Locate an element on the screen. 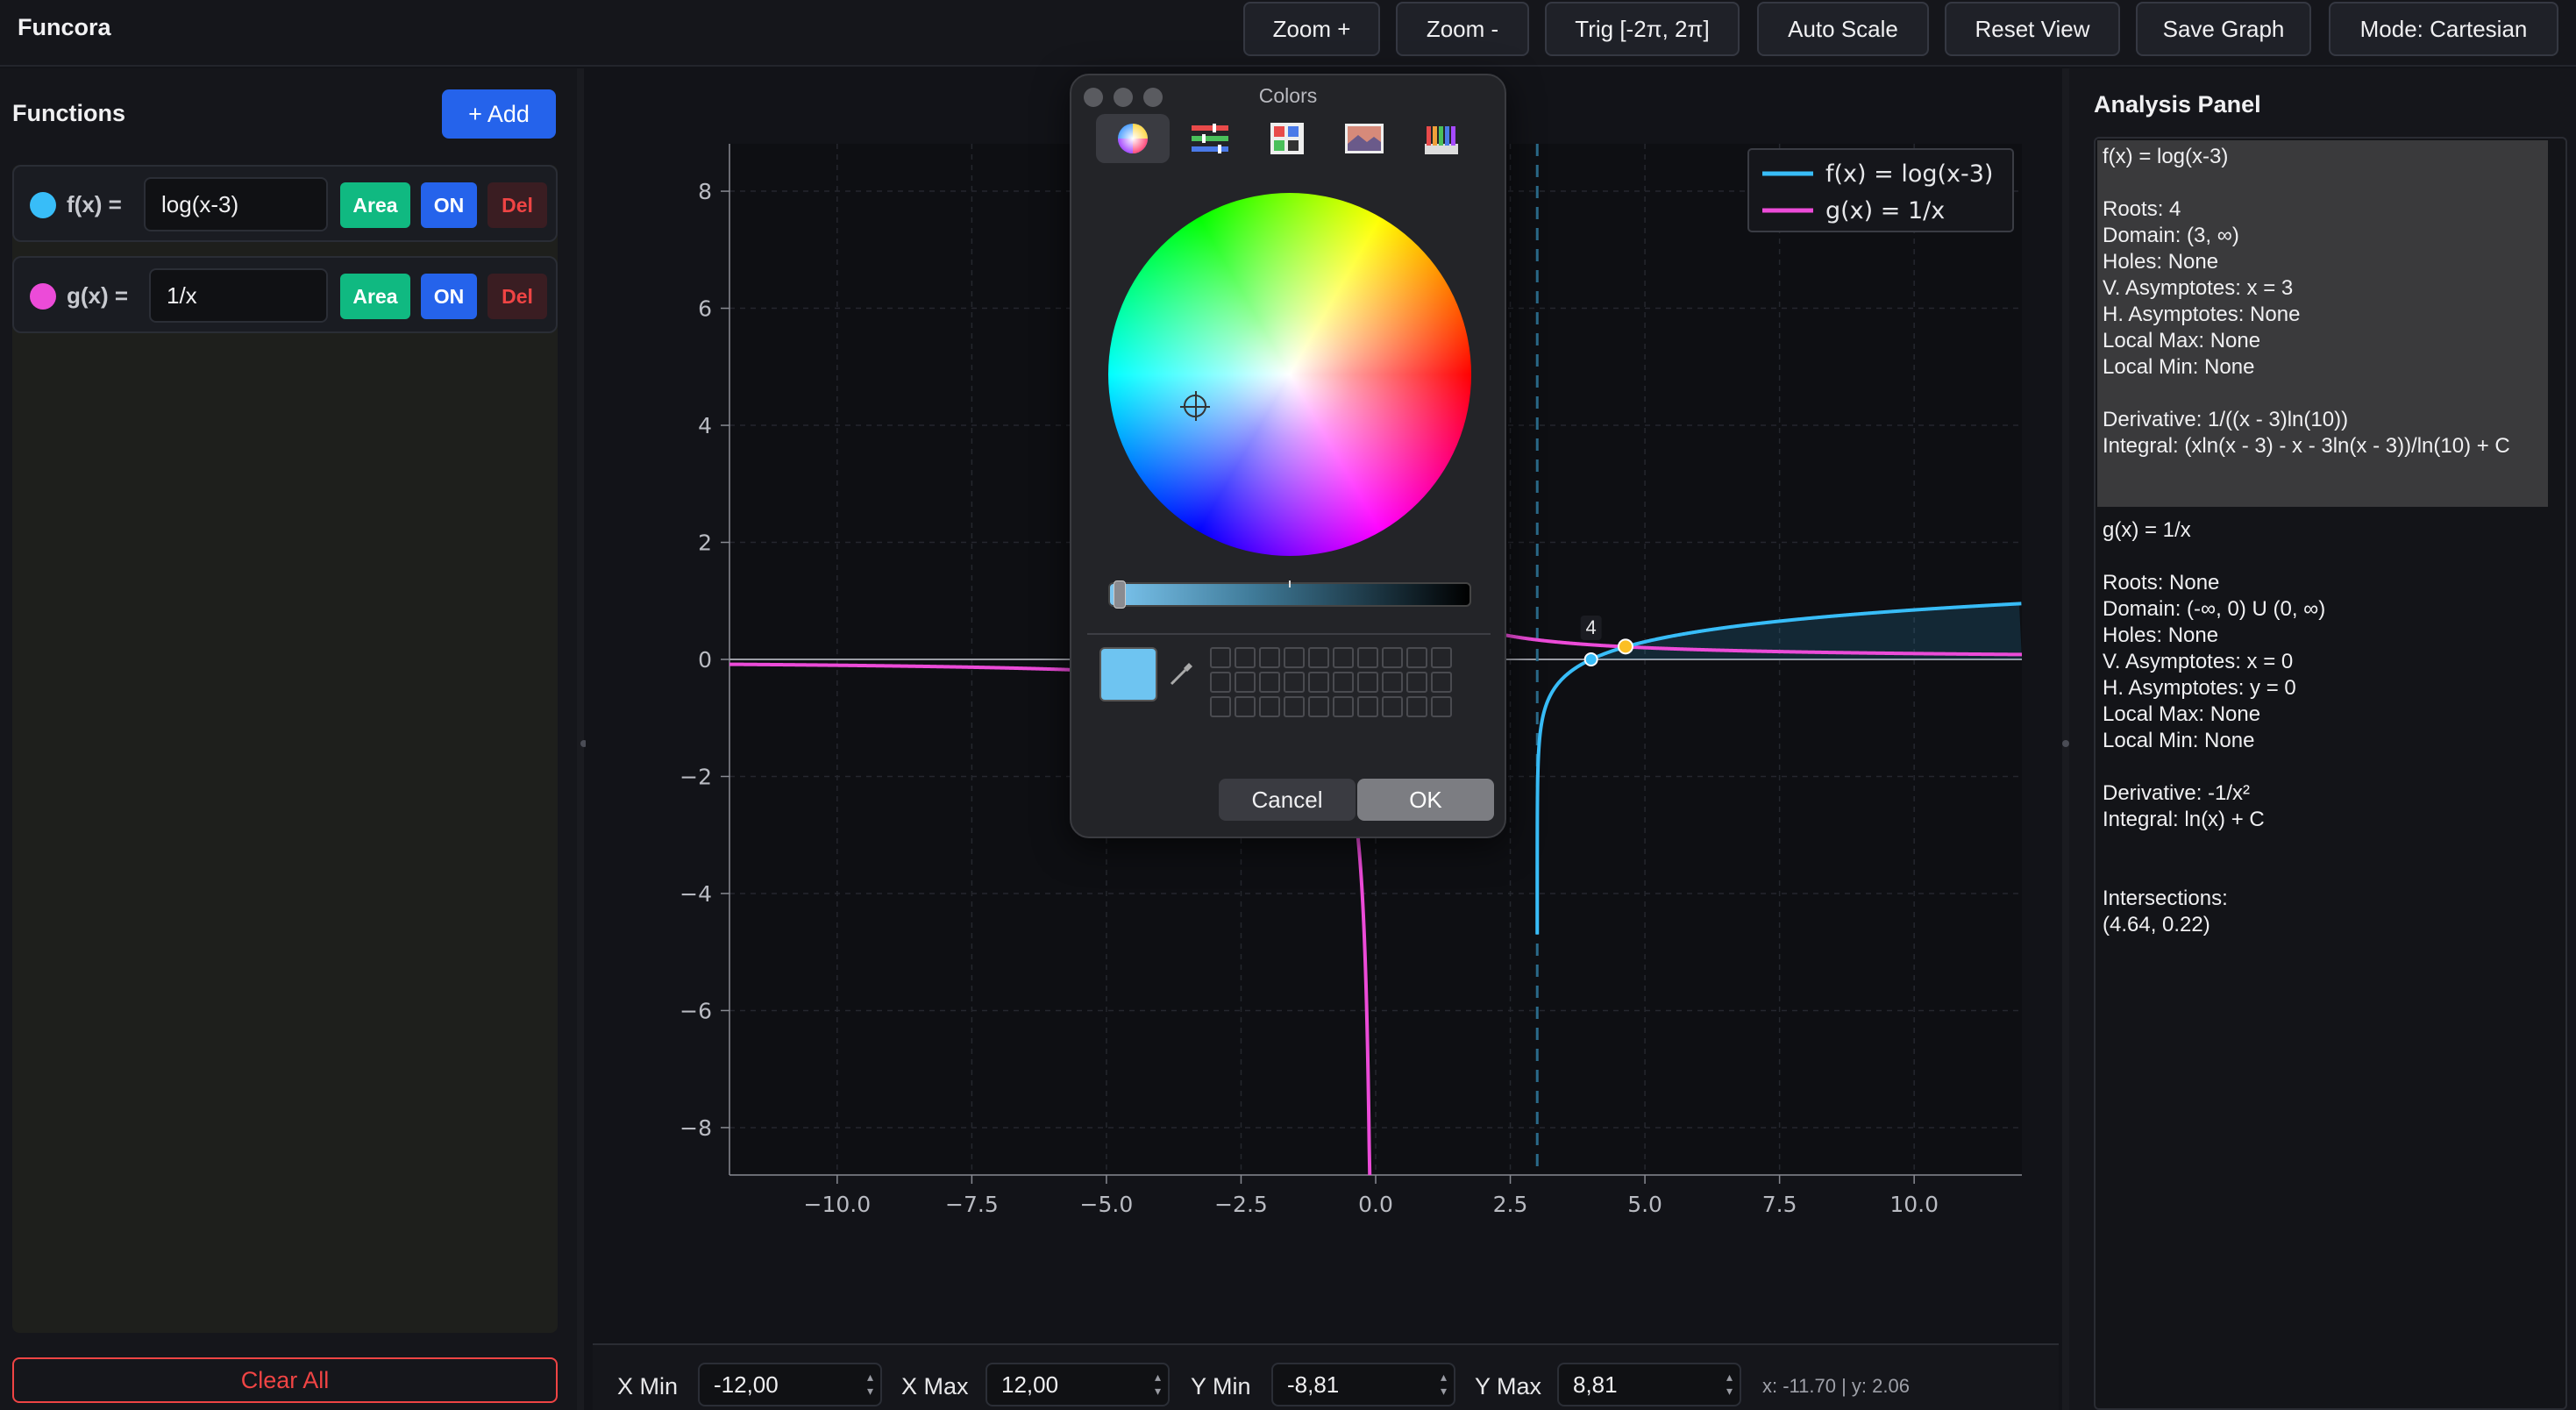 This screenshot has height=1410, width=2576. brightness-slider is located at coordinates (1289, 595).